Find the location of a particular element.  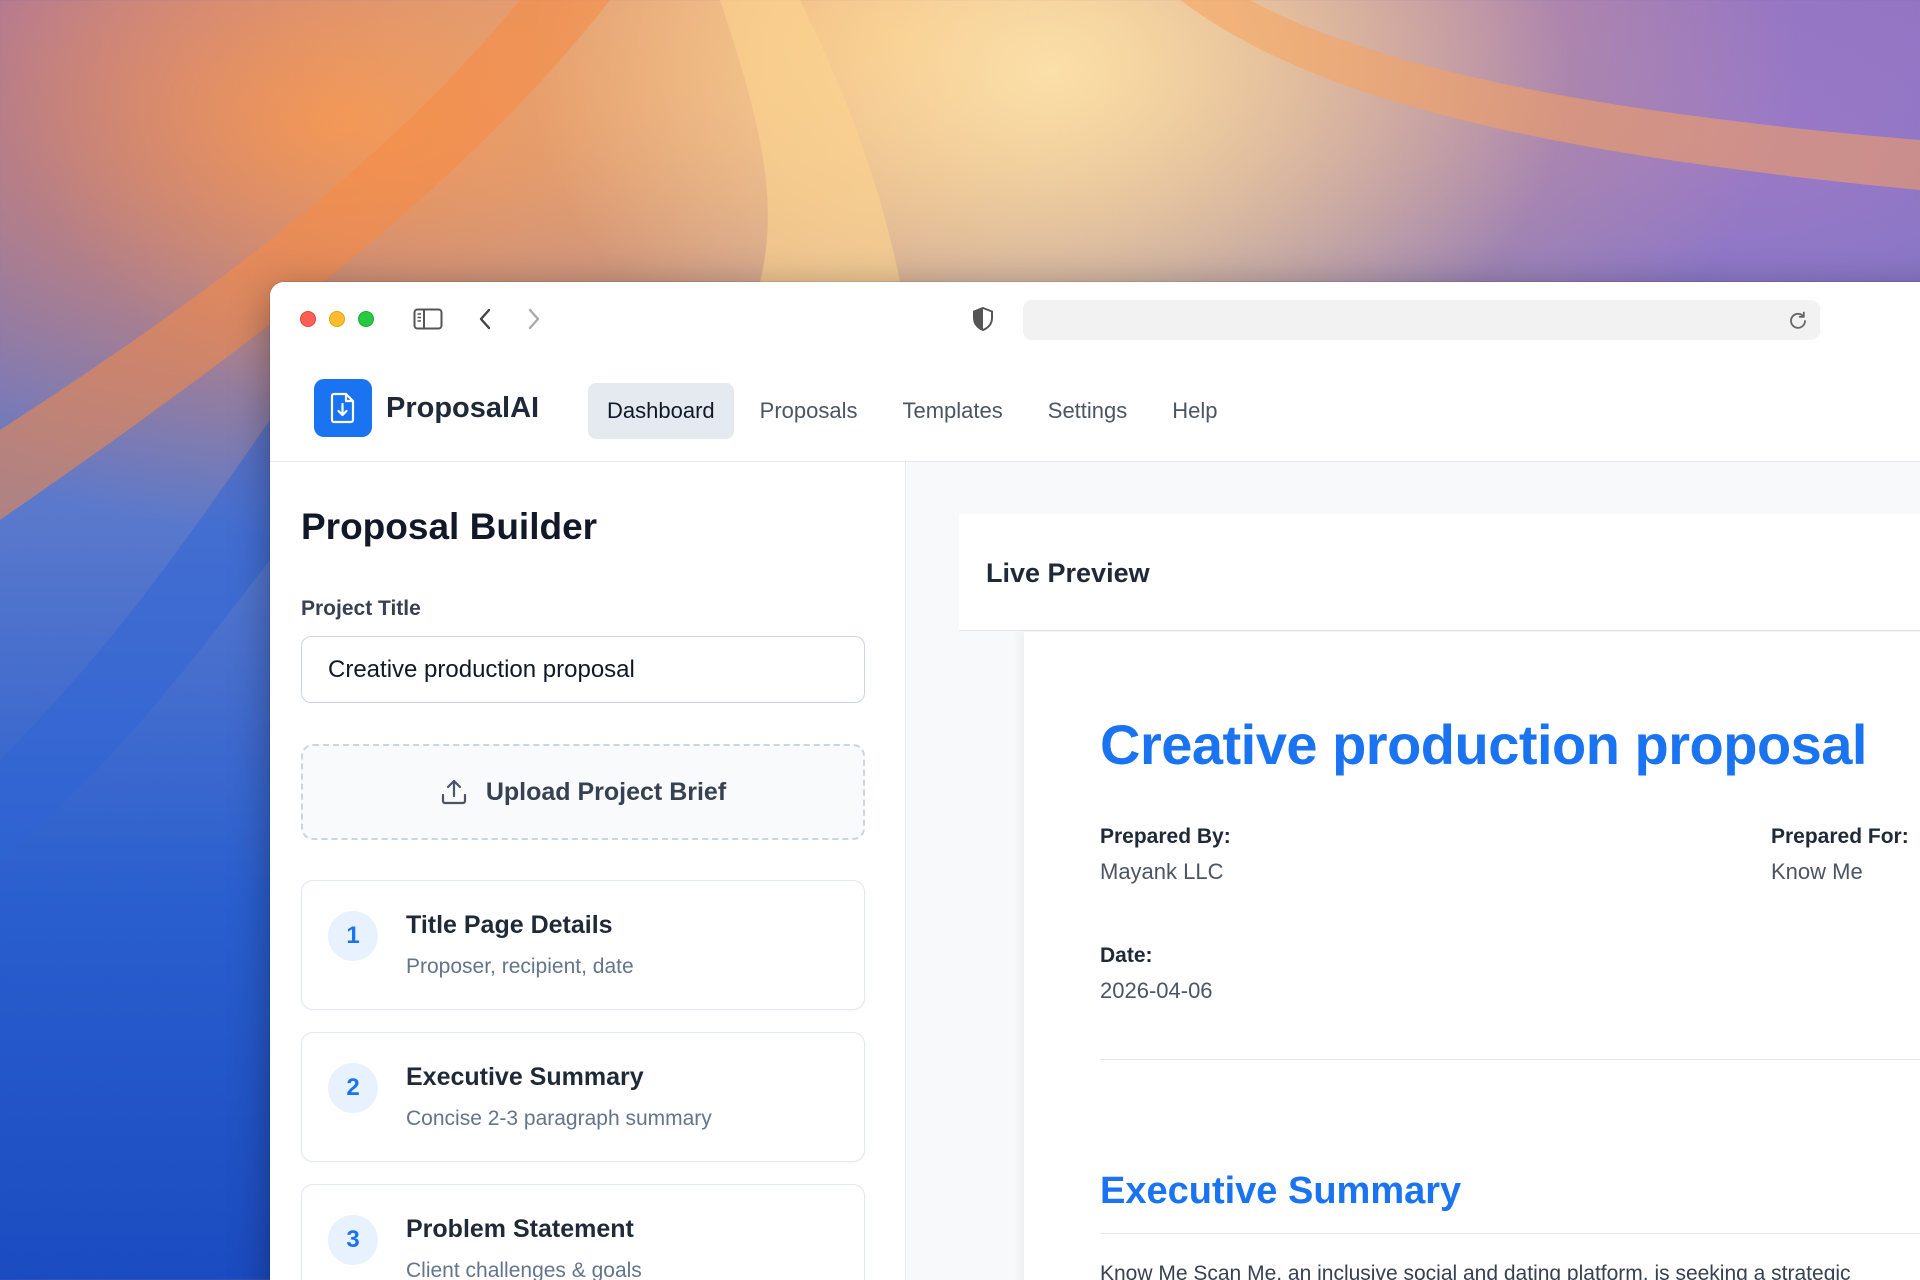

sidebar-toggle-icon is located at coordinates (428, 319).